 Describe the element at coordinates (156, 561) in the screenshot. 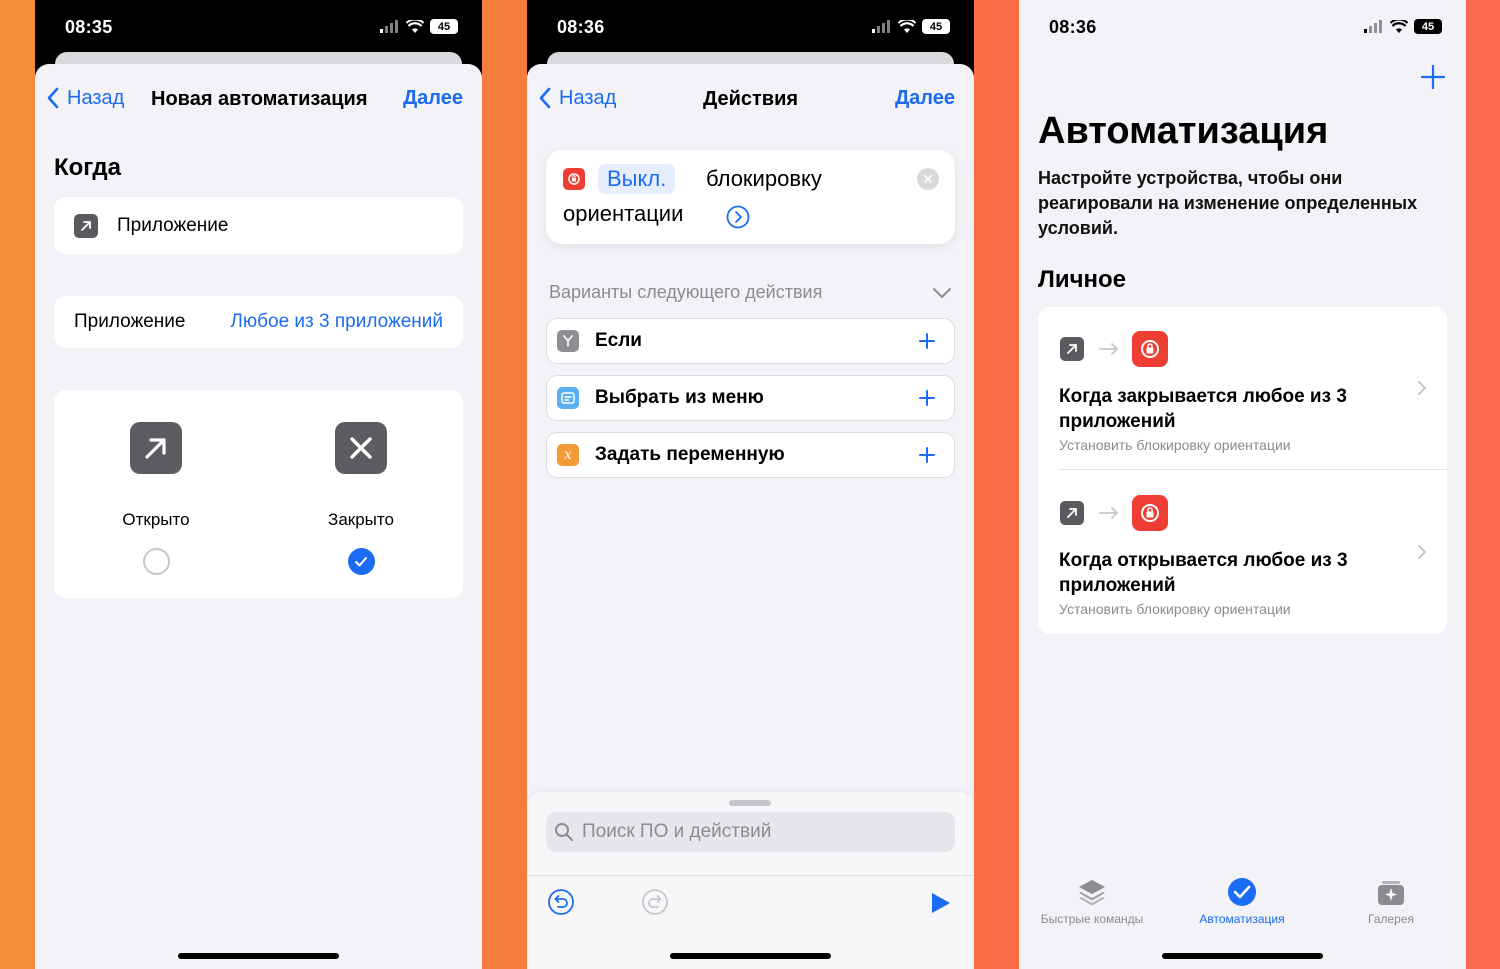

I see `opened-radio` at that location.